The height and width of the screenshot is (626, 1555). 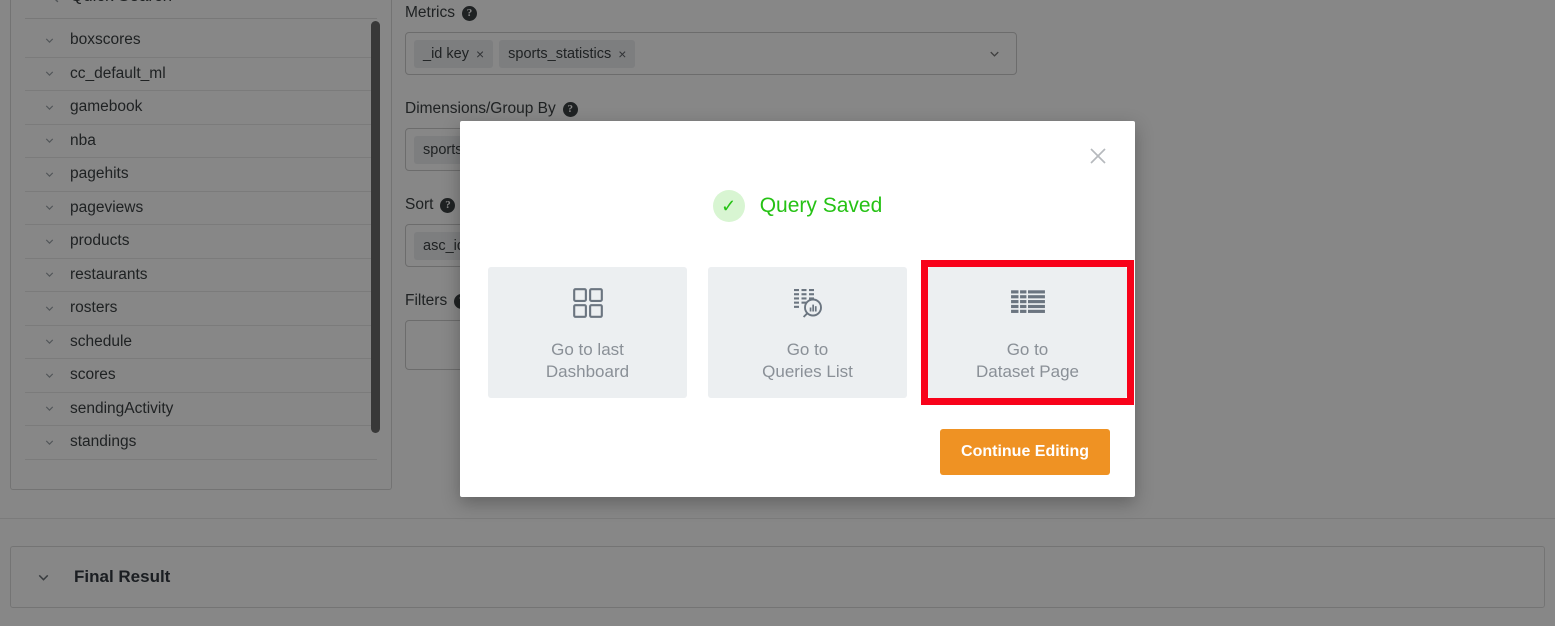 What do you see at coordinates (588, 303) in the screenshot?
I see `grid-squares-icon` at bounding box center [588, 303].